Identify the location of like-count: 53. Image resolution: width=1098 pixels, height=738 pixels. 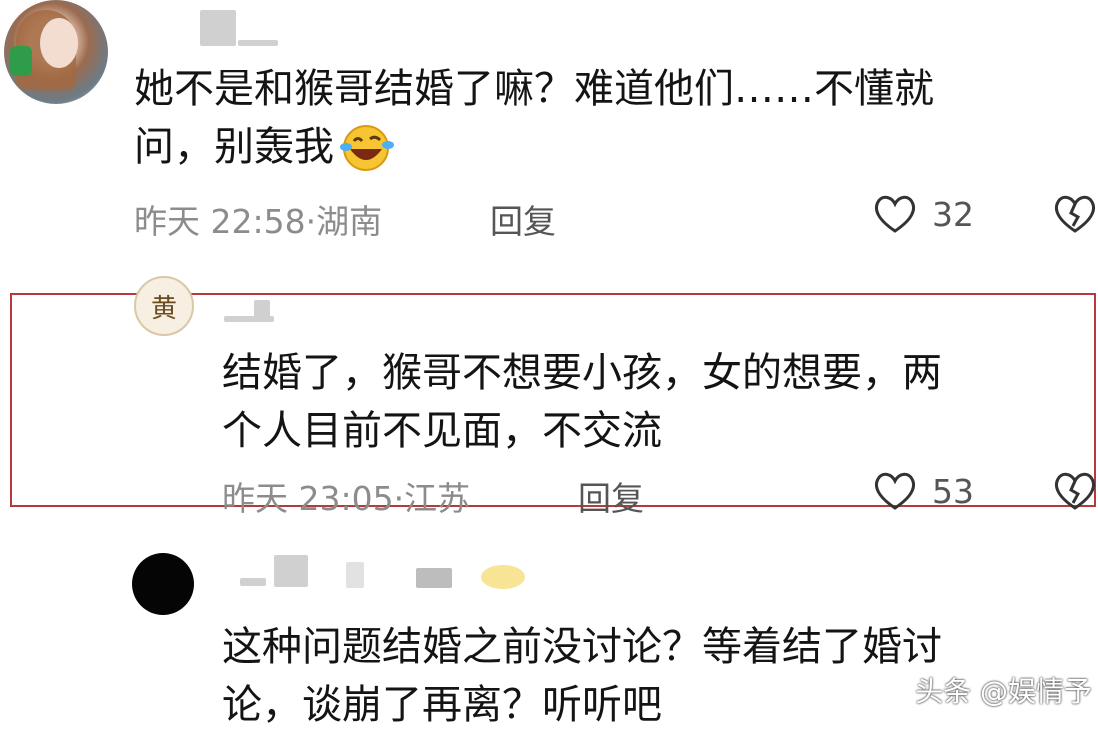
(953, 491).